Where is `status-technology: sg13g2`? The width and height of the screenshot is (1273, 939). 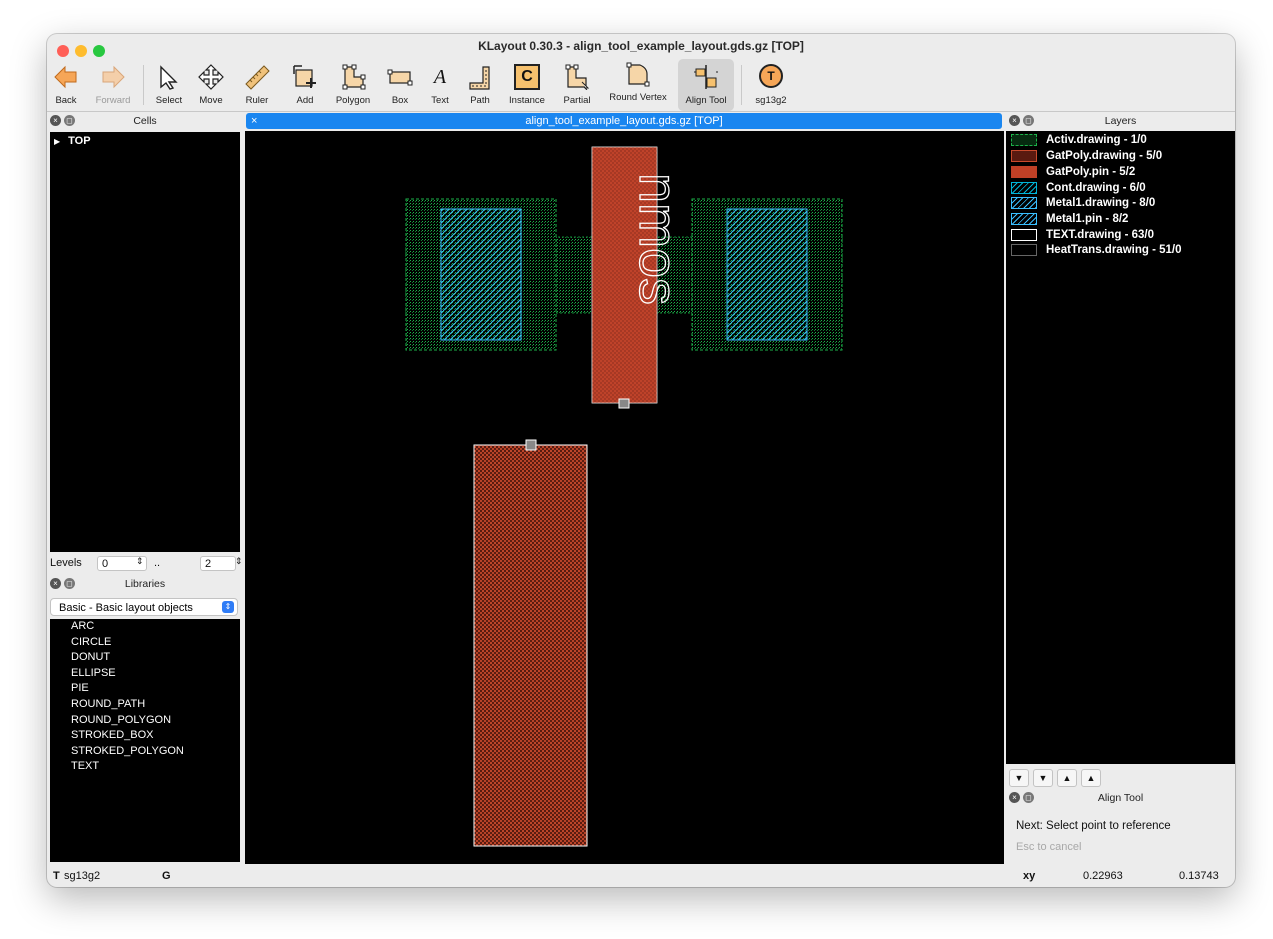 status-technology: sg13g2 is located at coordinates (82, 876).